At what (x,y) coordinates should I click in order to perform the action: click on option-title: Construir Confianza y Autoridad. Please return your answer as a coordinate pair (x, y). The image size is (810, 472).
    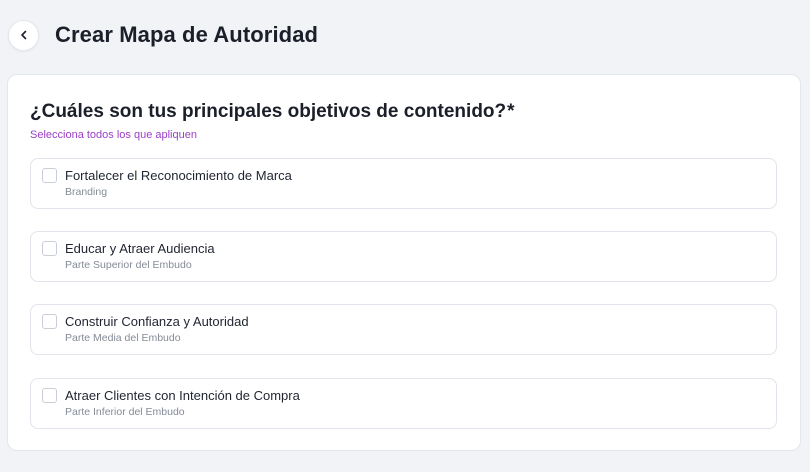
    Looking at the image, I should click on (157, 321).